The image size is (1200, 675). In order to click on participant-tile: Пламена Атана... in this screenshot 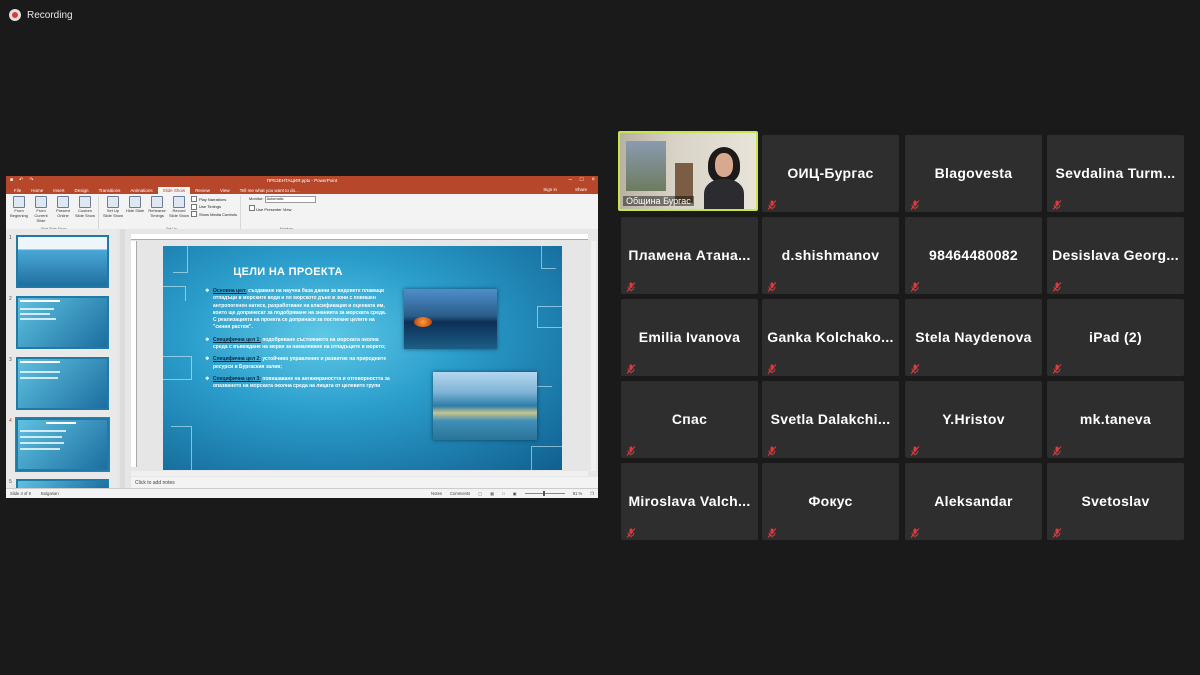, I will do `click(689, 255)`.